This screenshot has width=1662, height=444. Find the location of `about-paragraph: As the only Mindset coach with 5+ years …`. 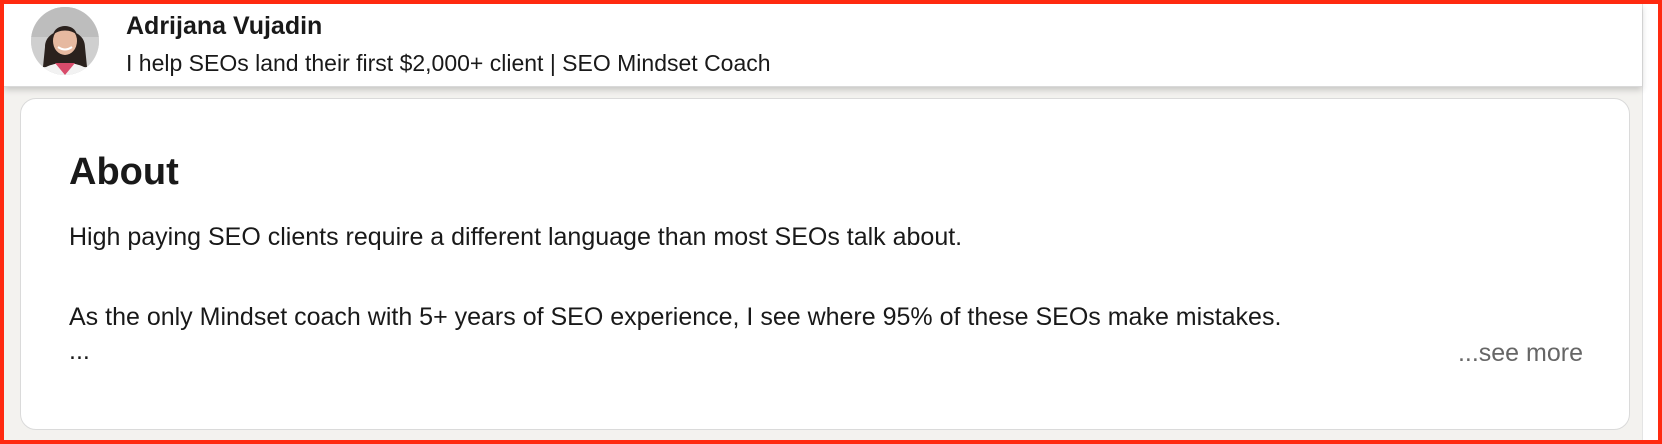

about-paragraph: As the only Mindset coach with 5+ years … is located at coordinates (675, 317).